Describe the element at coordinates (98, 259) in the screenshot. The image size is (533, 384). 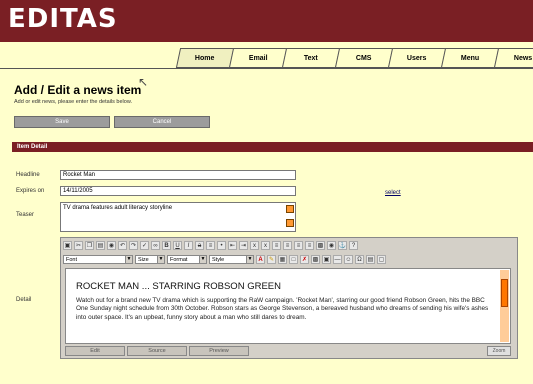
I see `font-select: Font ▼` at that location.